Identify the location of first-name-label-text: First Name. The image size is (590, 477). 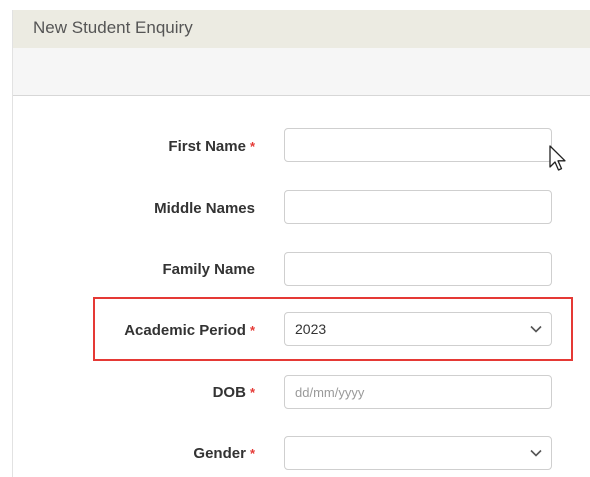
(207, 146).